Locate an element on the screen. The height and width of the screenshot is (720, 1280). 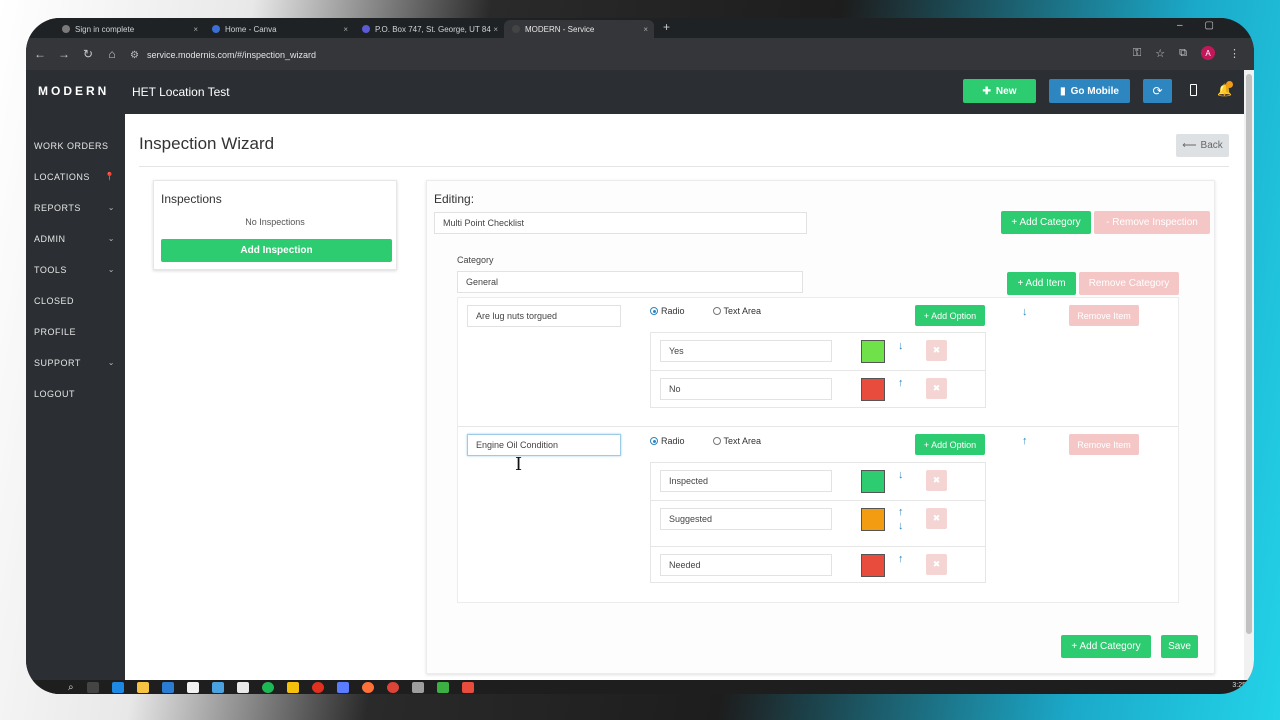
task-view-icon is located at coordinates (92, 687).